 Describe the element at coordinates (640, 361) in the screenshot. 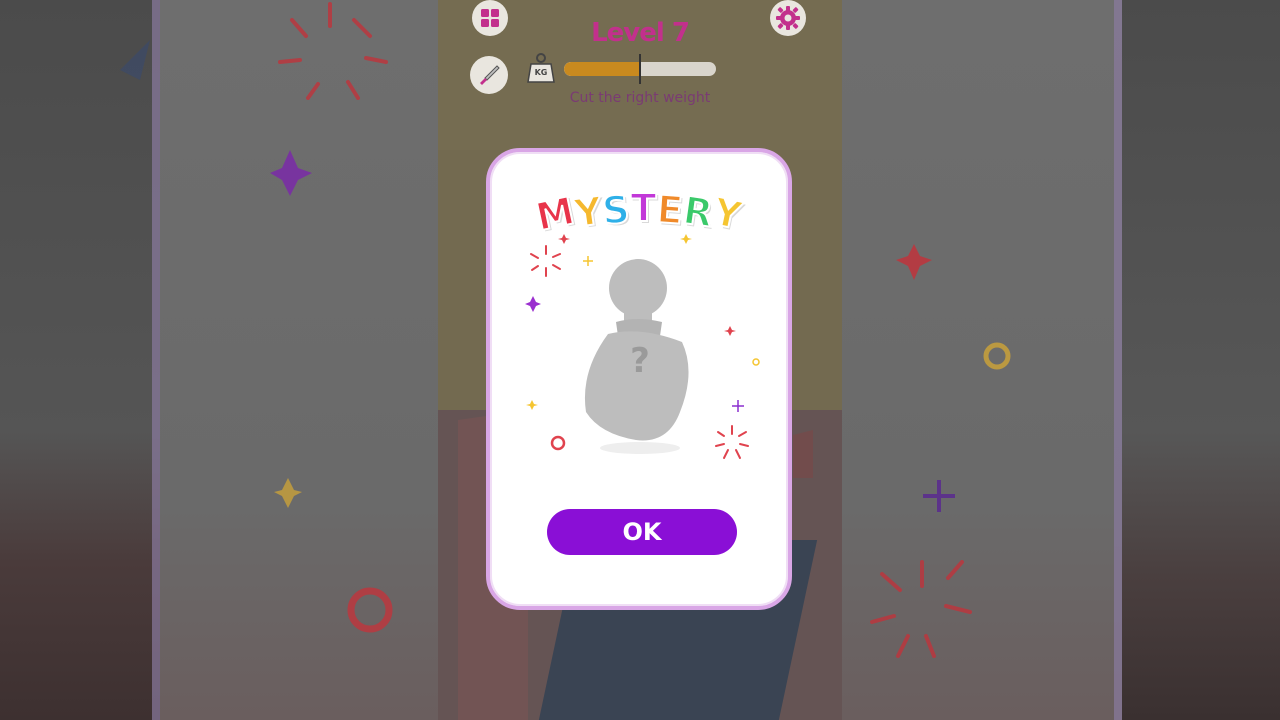

I see `question-mark-icon: ?` at that location.